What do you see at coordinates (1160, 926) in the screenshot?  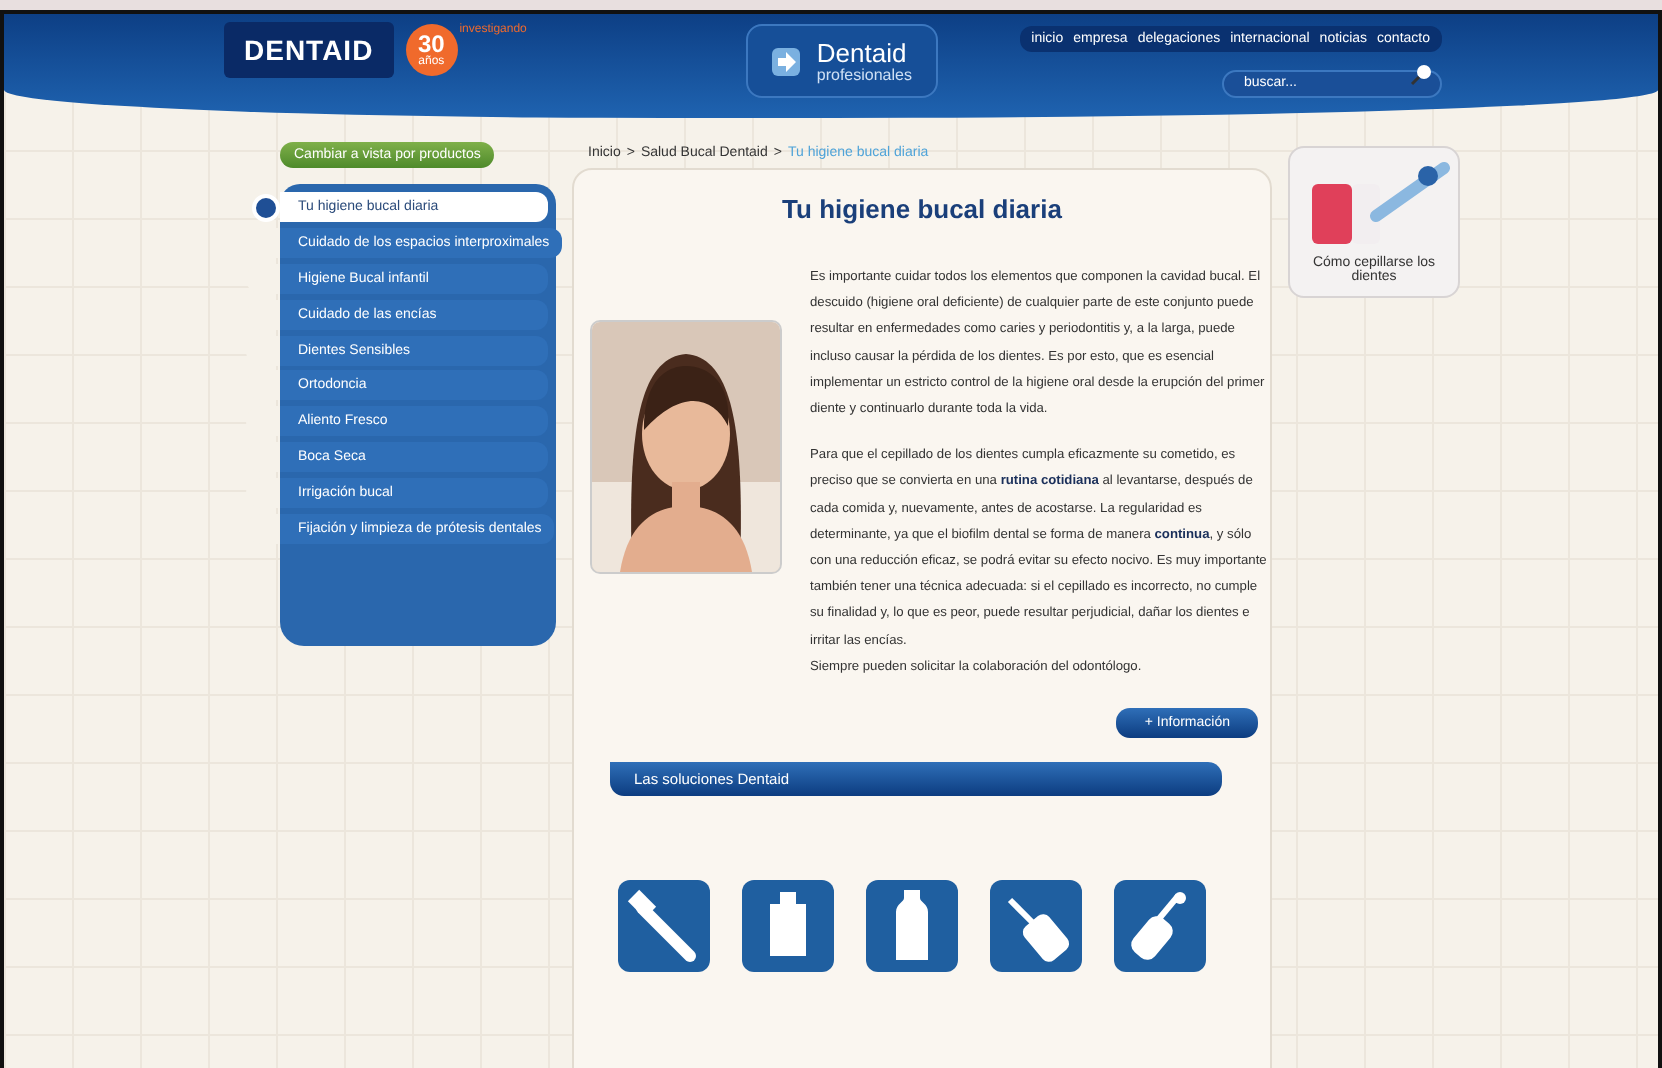 I see `electric-brush-icon` at bounding box center [1160, 926].